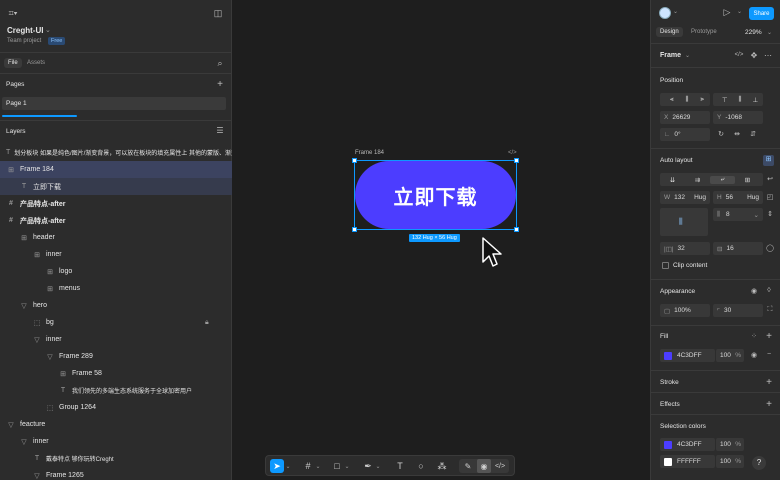 The width and height of the screenshot is (780, 480). I want to click on move-tool-chevron-icon: ⌄, so click(288, 466).